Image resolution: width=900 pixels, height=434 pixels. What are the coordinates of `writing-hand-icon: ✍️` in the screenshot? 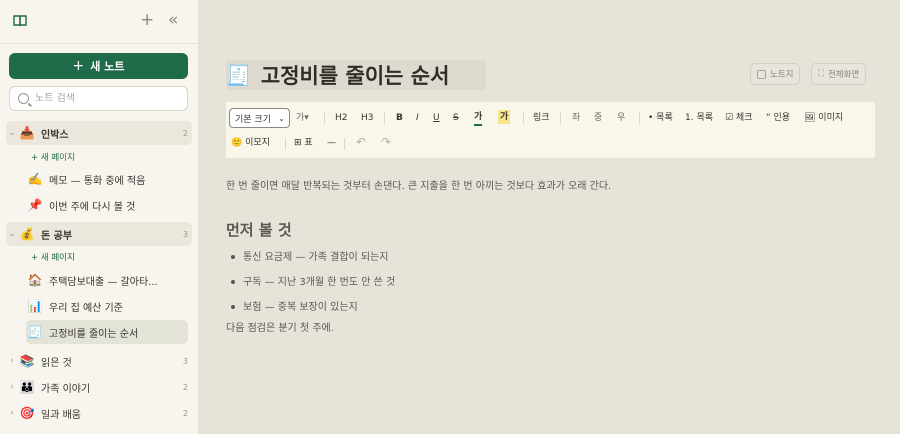 It's located at (35, 179).